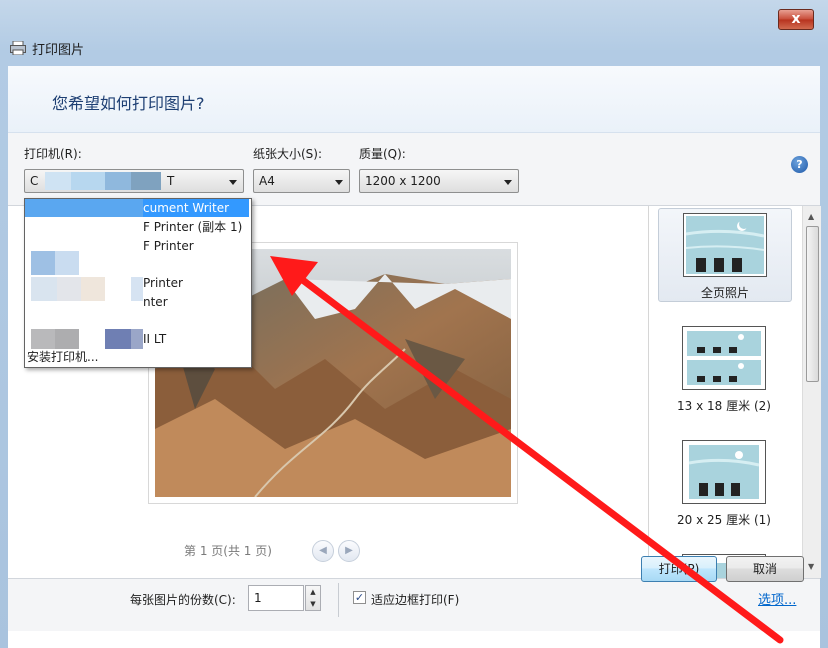 The image size is (828, 648). What do you see at coordinates (724, 520) in the screenshot?
I see `layout-label: 20 x 25 厘米 (1)` at bounding box center [724, 520].